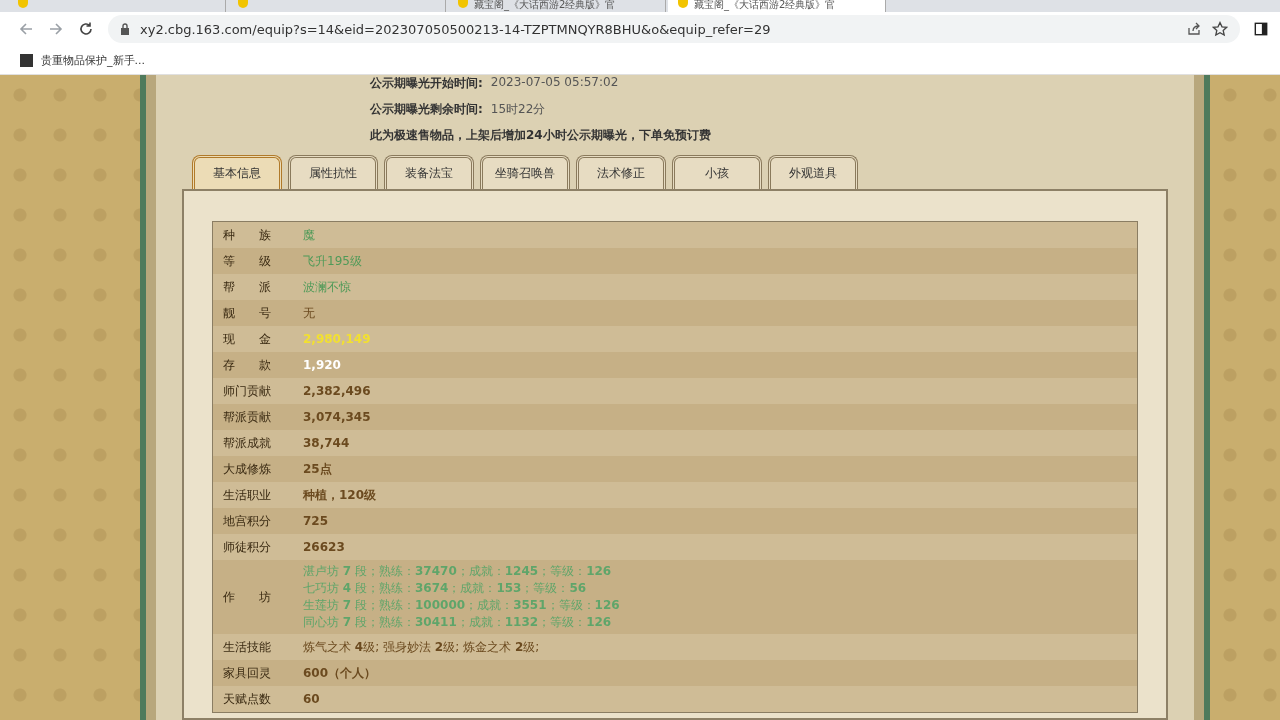  I want to click on field-value: 3,074,345, so click(337, 417).